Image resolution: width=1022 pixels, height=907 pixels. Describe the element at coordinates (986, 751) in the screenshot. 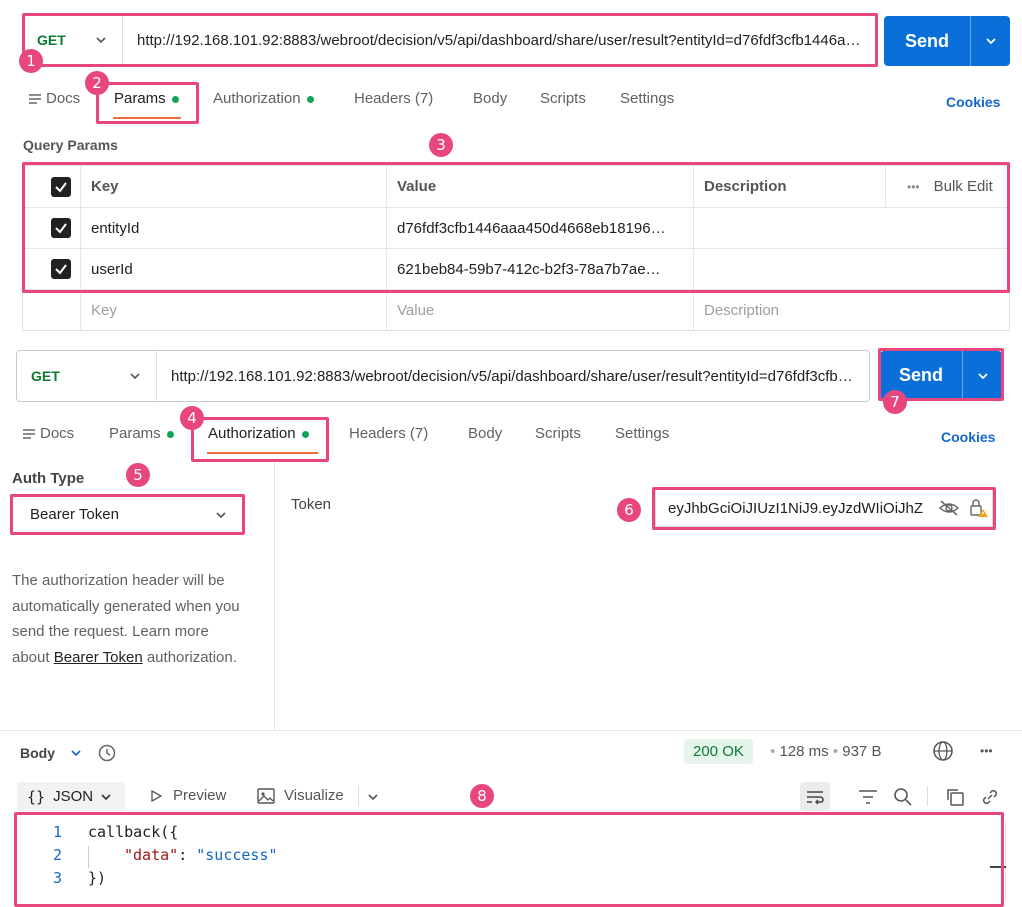

I see `more-icon: •••` at that location.